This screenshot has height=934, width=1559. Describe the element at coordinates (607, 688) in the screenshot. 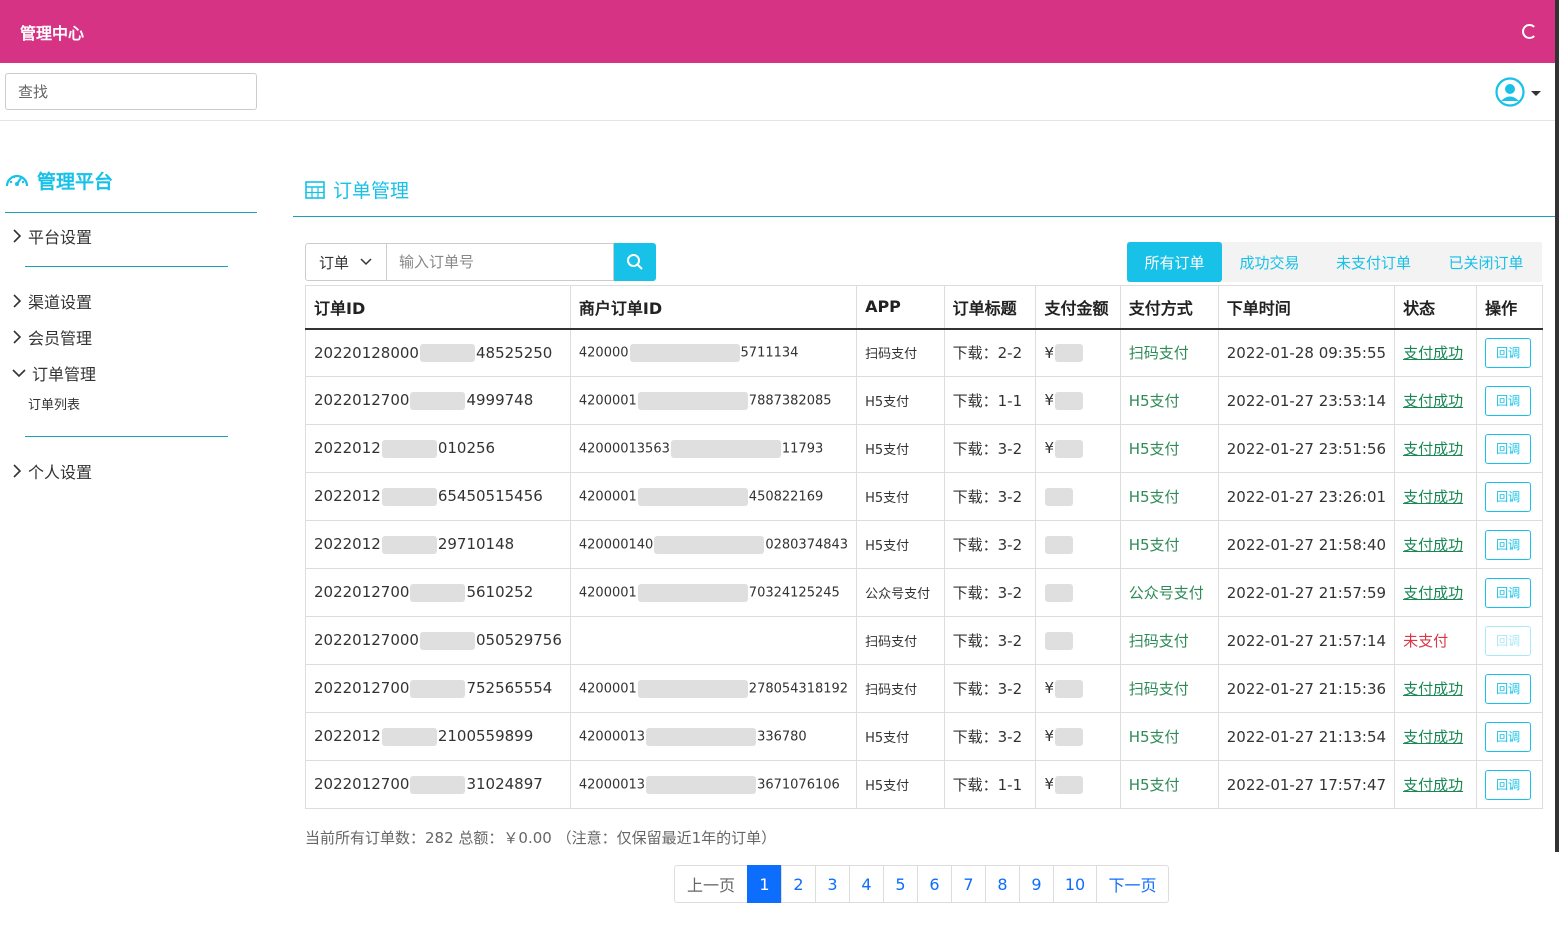

I see `merchant-order-id-prefix: 4200001` at that location.